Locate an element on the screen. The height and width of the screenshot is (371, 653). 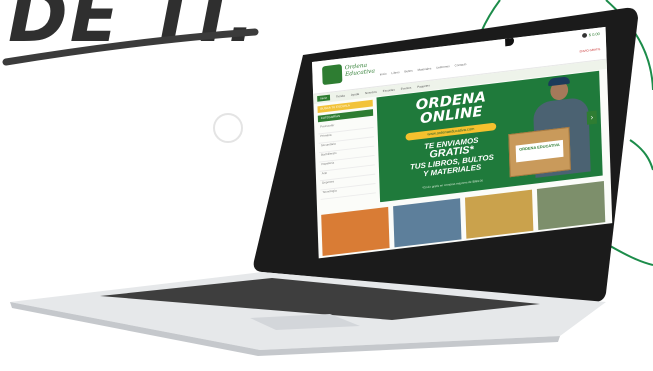
cart-icon is located at coordinates (584, 36).